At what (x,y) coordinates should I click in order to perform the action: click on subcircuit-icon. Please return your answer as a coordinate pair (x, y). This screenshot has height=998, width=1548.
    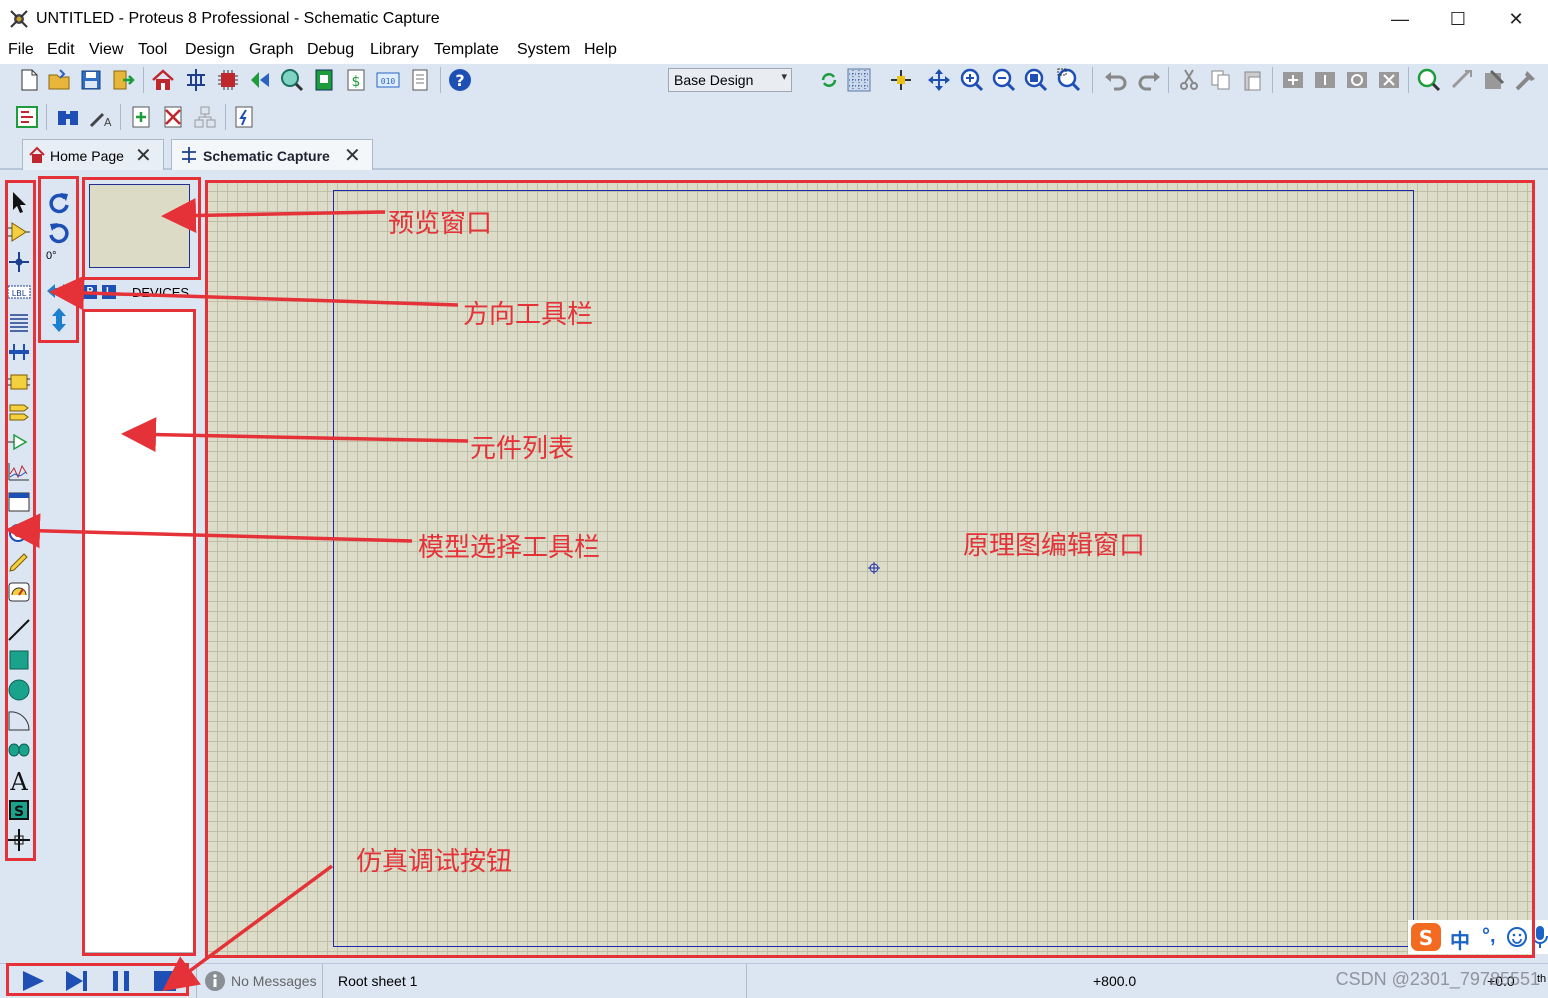
    Looking at the image, I should click on (19, 382).